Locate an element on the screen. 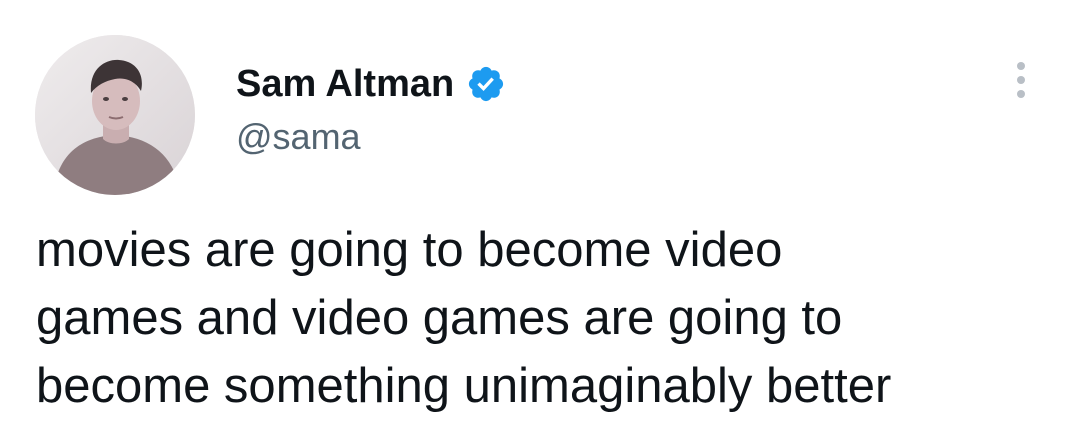  more-options-button is located at coordinates (1021, 80).